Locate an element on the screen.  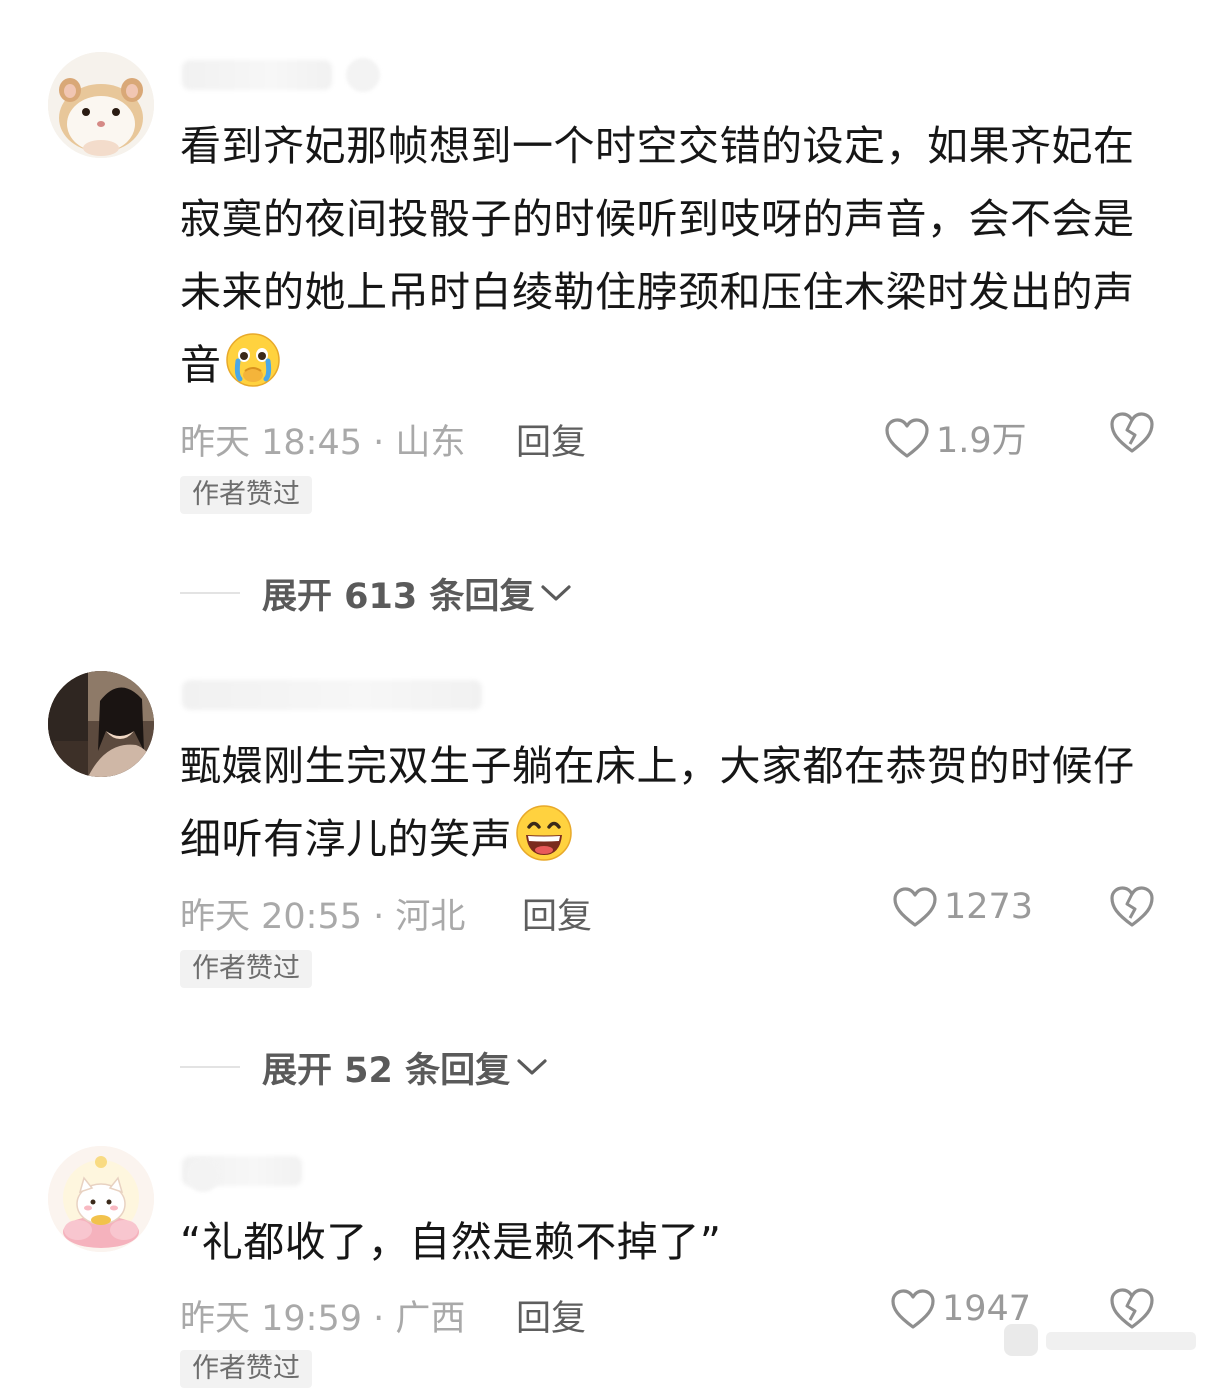
watermark-icon is located at coordinates (1100, 1340).